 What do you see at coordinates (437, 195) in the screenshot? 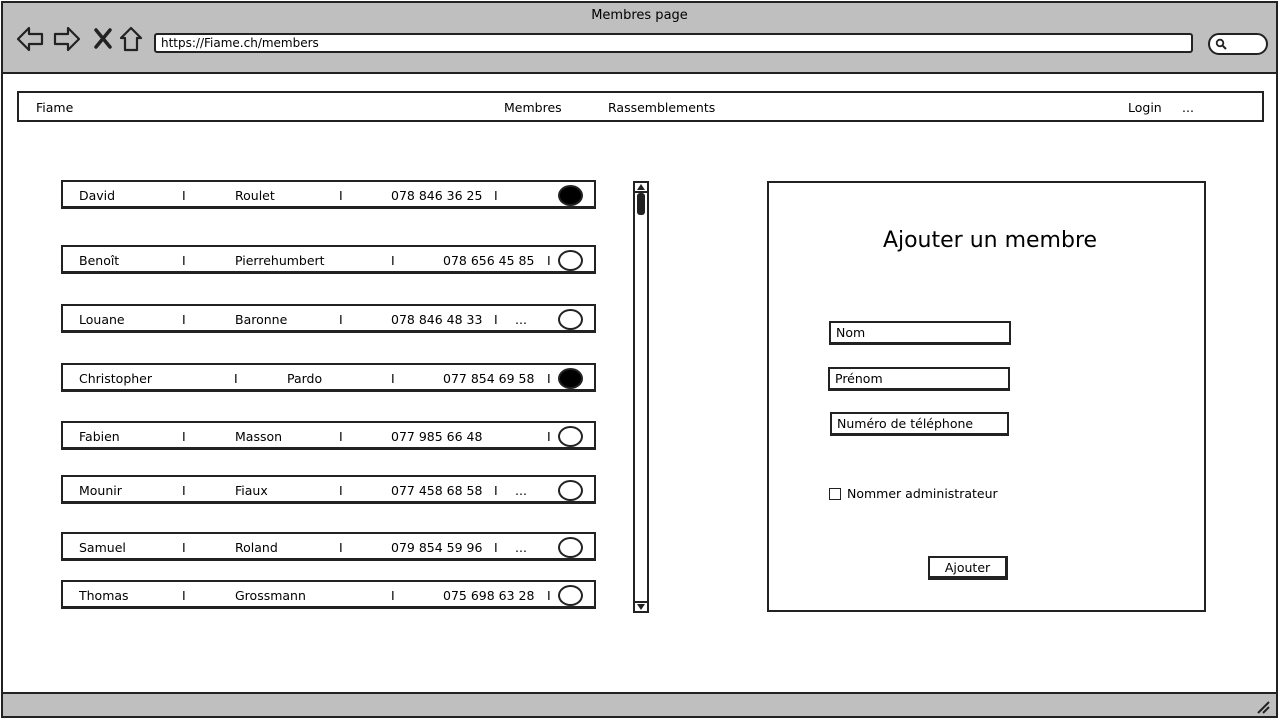
I see `member-phone: 078 846 36 25` at bounding box center [437, 195].